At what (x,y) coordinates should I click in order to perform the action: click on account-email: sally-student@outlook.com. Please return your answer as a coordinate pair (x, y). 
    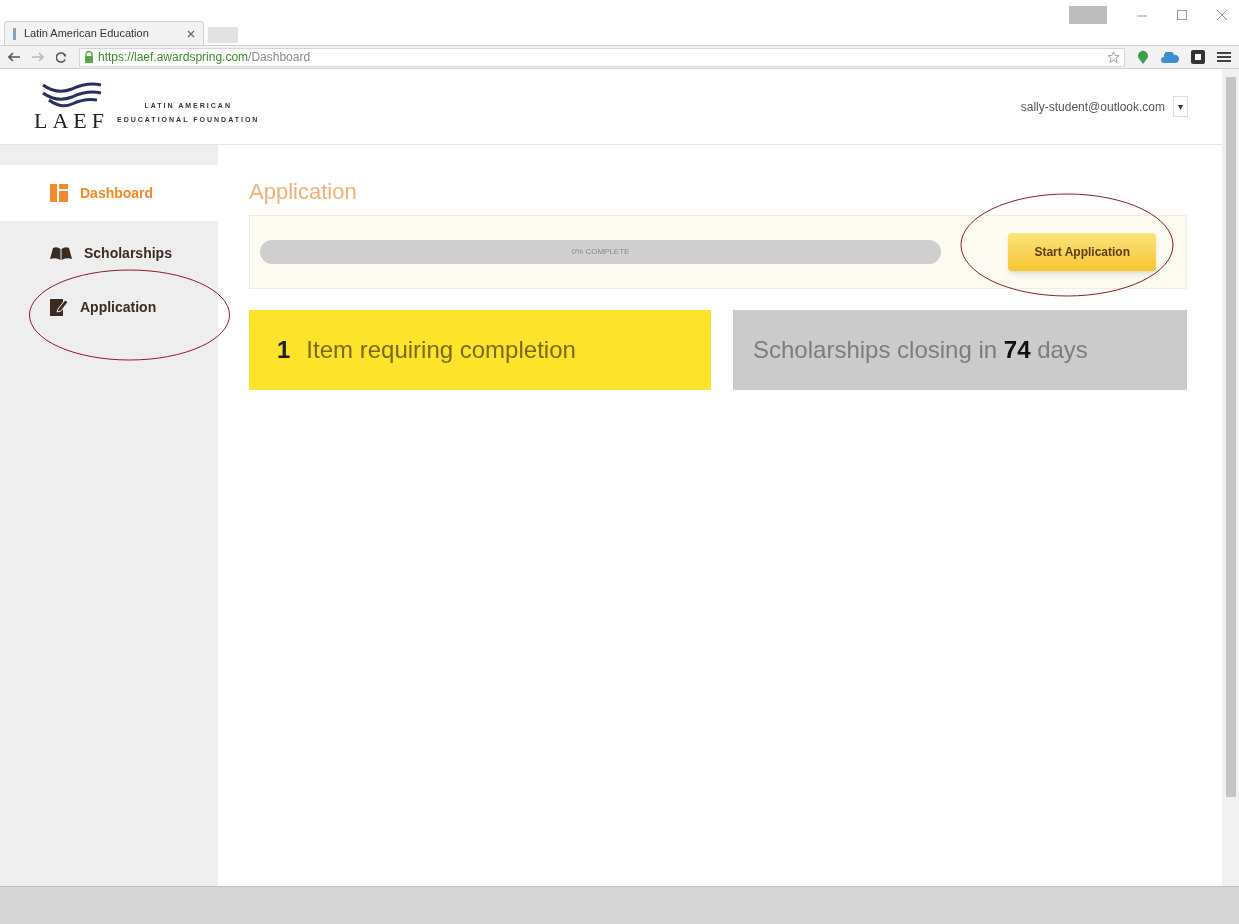
    Looking at the image, I should click on (1092, 106).